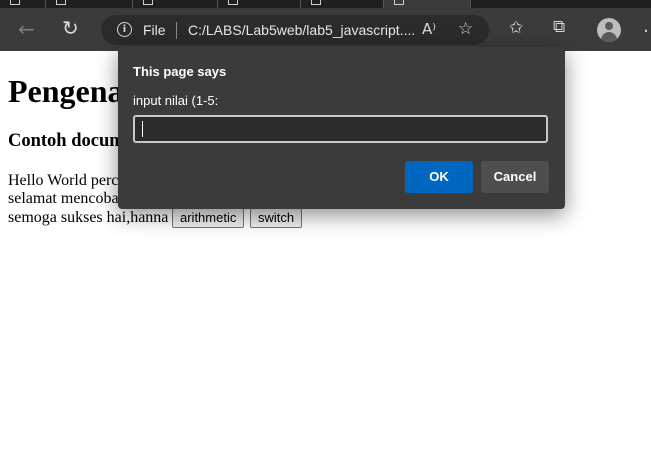 The height and width of the screenshot is (457, 651). Describe the element at coordinates (180, 71) in the screenshot. I see `dialog-title: This page says` at that location.